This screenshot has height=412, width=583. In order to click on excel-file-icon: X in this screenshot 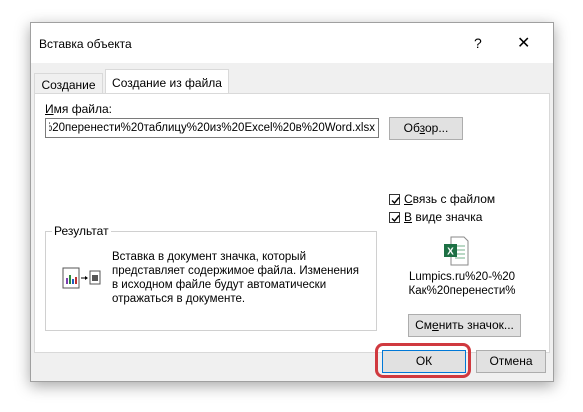, I will do `click(456, 251)`.